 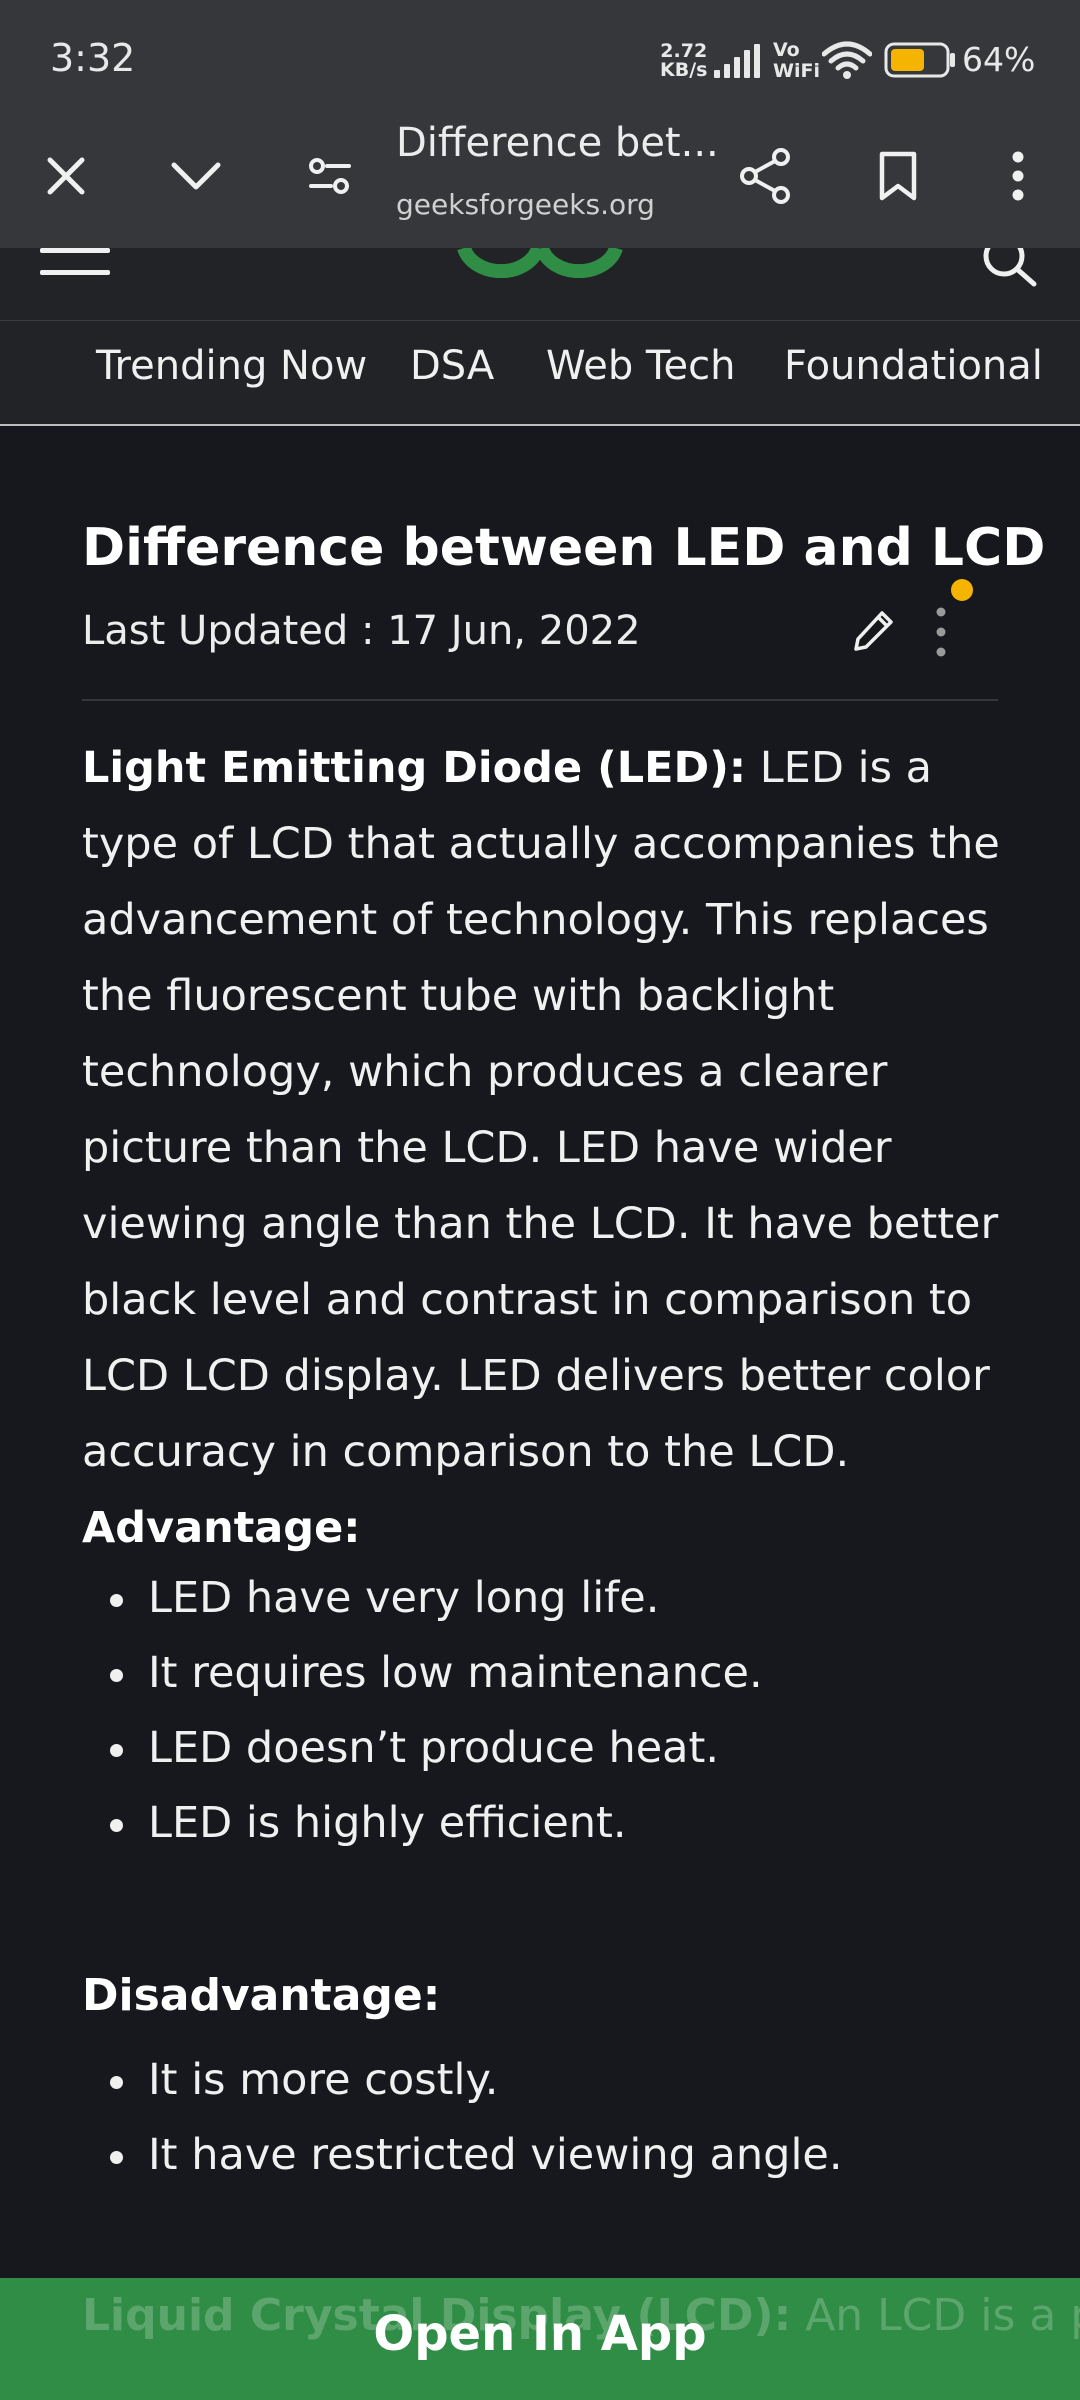 I want to click on edit-pencil-icon, so click(x=874, y=630).